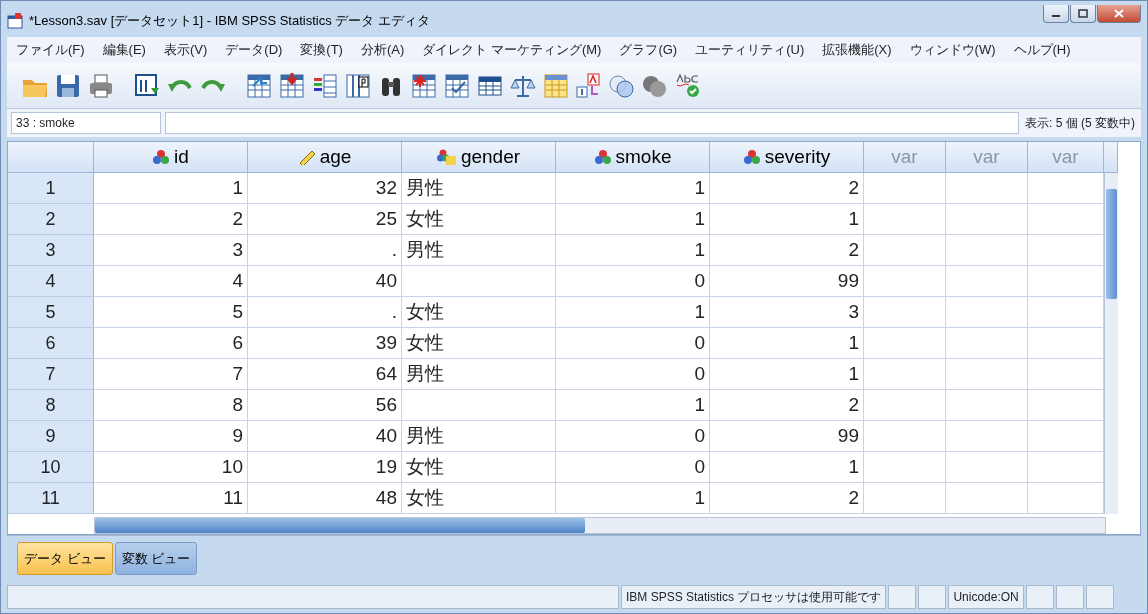  I want to click on print-icon, so click(101, 85).